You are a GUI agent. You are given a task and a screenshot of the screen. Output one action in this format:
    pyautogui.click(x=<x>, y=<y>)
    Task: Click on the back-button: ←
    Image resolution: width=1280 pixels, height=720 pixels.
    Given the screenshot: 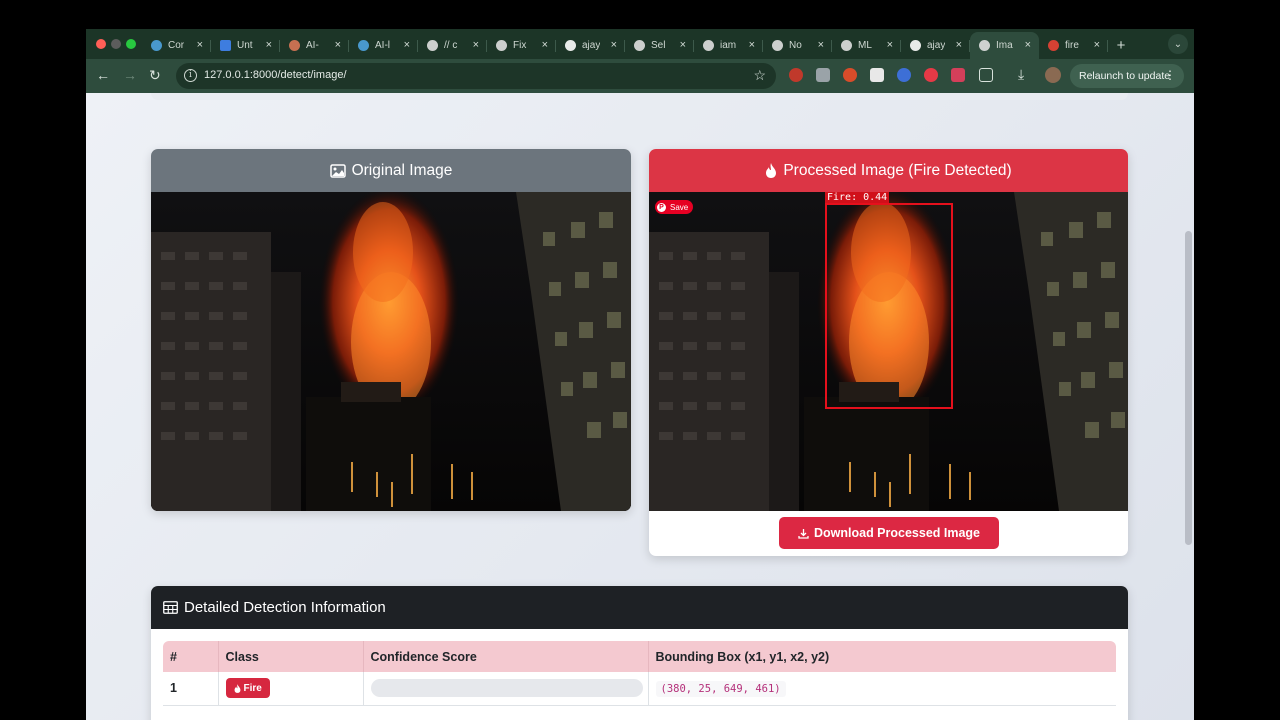 What is the action you would take?
    pyautogui.click(x=103, y=75)
    